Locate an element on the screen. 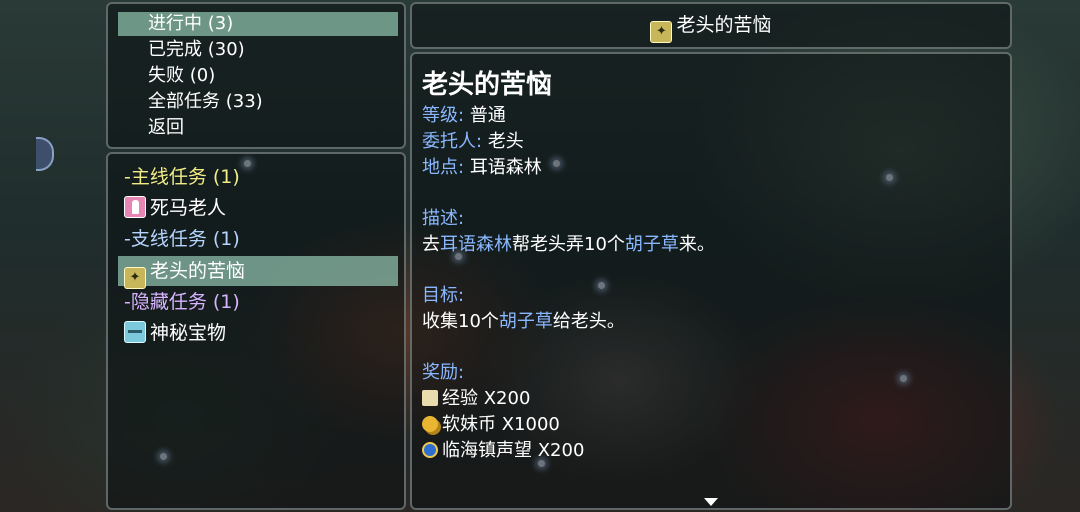 Image resolution: width=1080 pixels, height=512 pixels. quest-item-label: 死马老人 is located at coordinates (188, 208).